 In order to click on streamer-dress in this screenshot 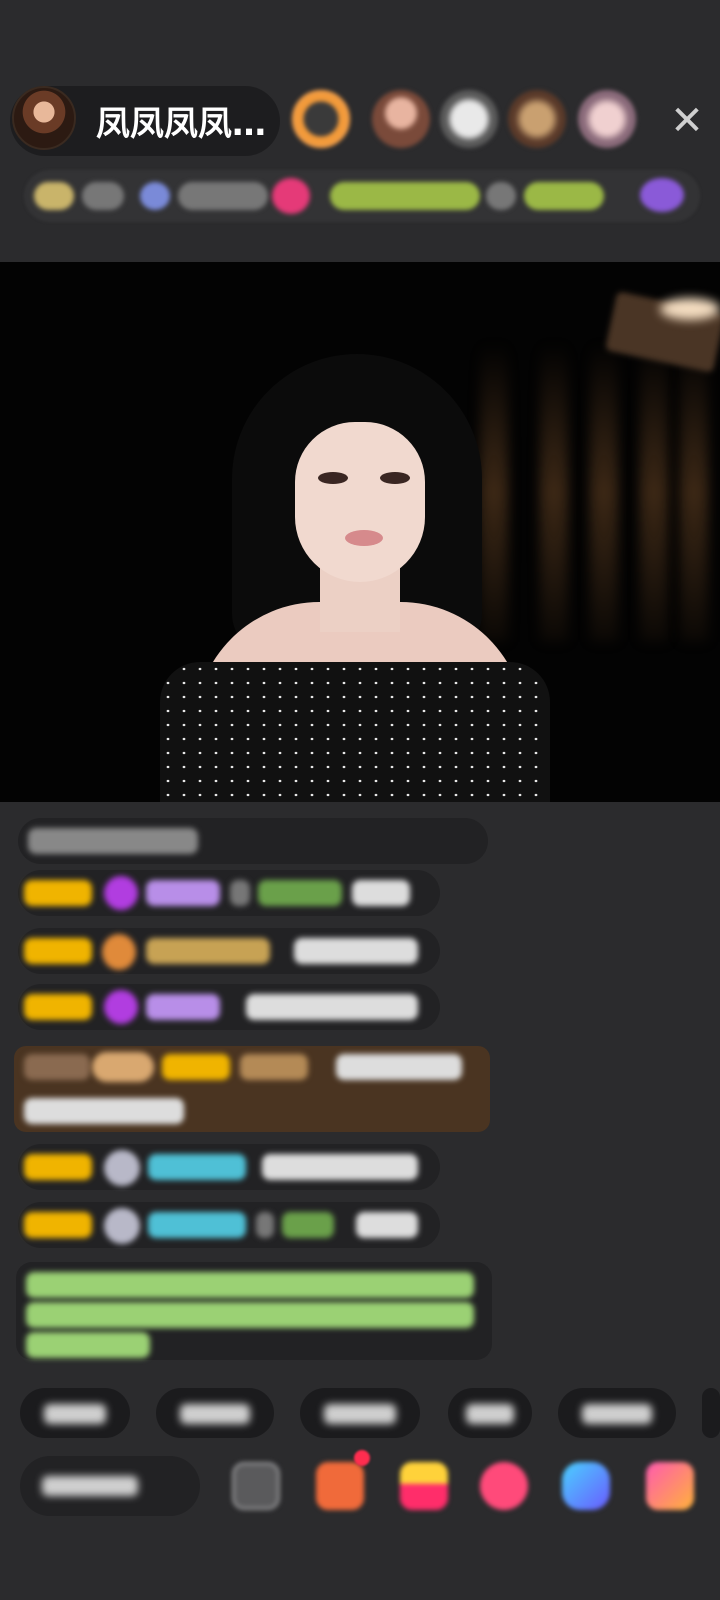, I will do `click(355, 732)`.